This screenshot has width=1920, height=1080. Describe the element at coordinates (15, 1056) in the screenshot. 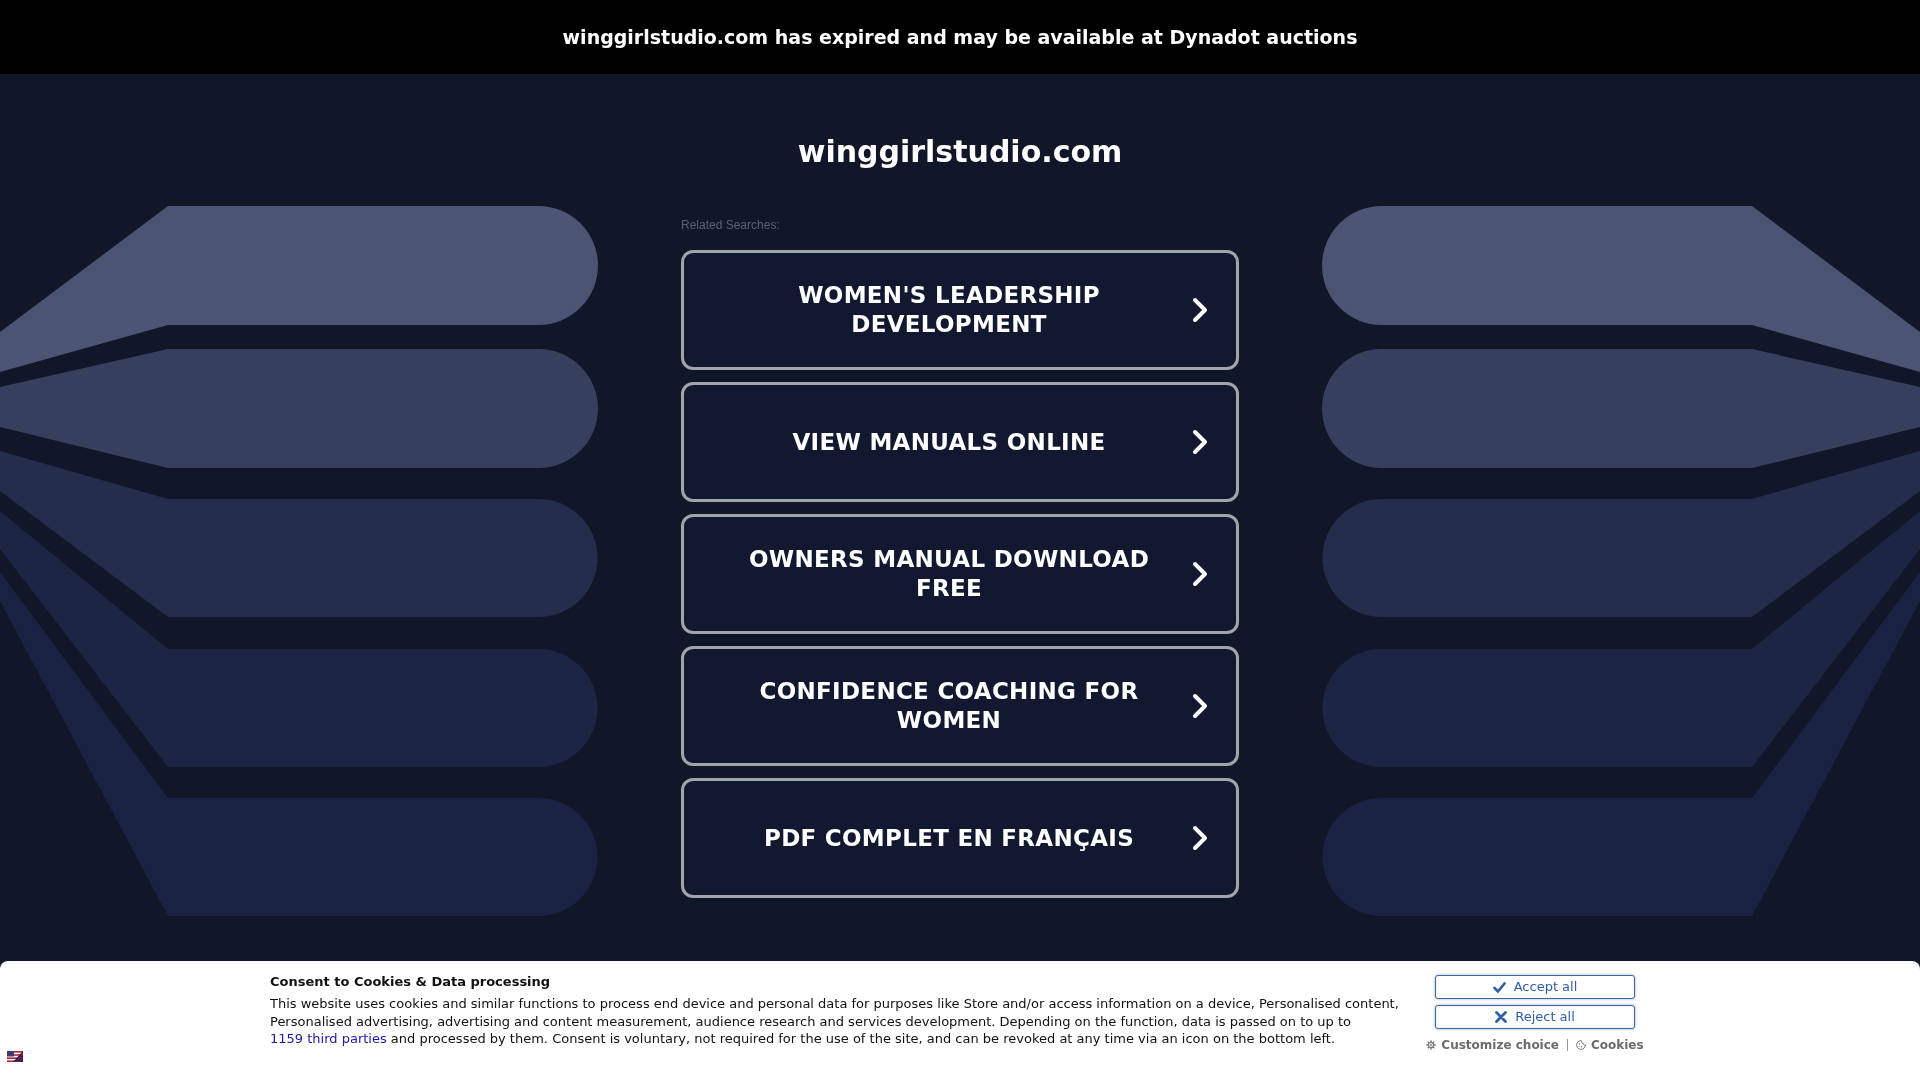

I see `flag-icon` at that location.